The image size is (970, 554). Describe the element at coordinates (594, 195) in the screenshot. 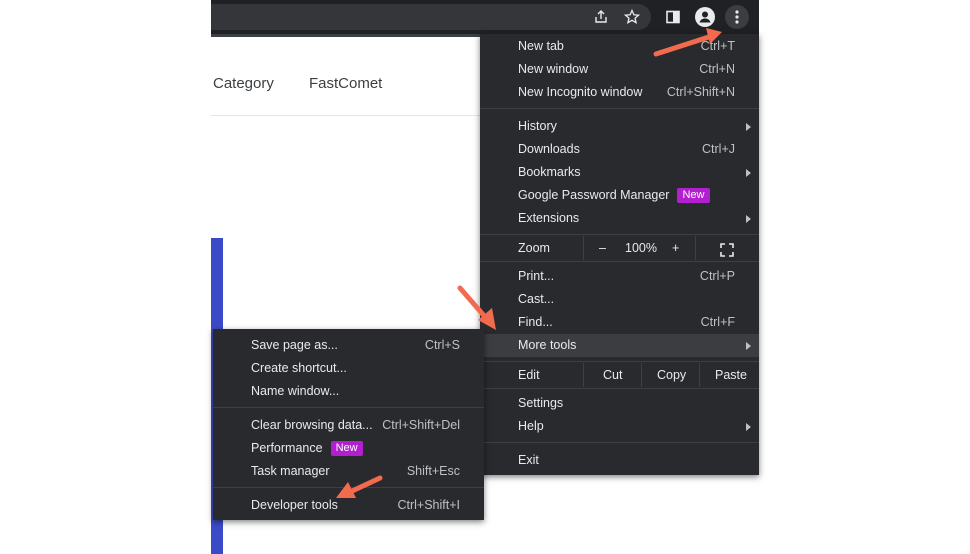

I see `password-manager-label: Google Password Manager` at that location.